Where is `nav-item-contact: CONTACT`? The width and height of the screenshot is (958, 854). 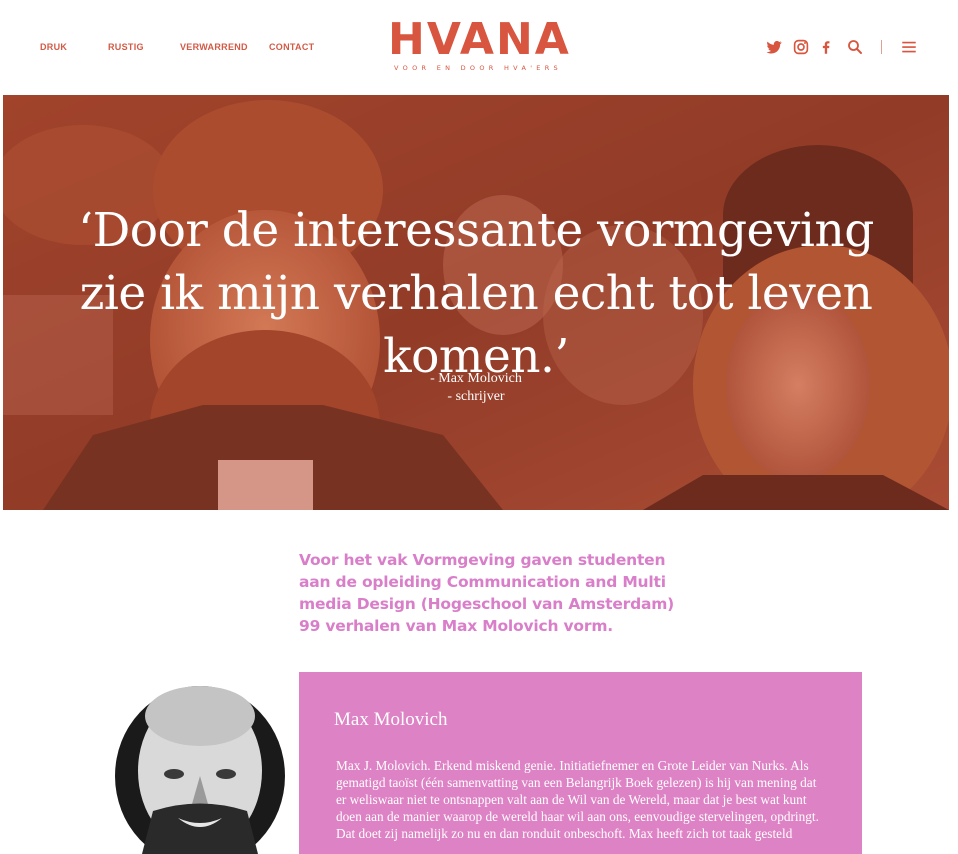 nav-item-contact: CONTACT is located at coordinates (291, 47).